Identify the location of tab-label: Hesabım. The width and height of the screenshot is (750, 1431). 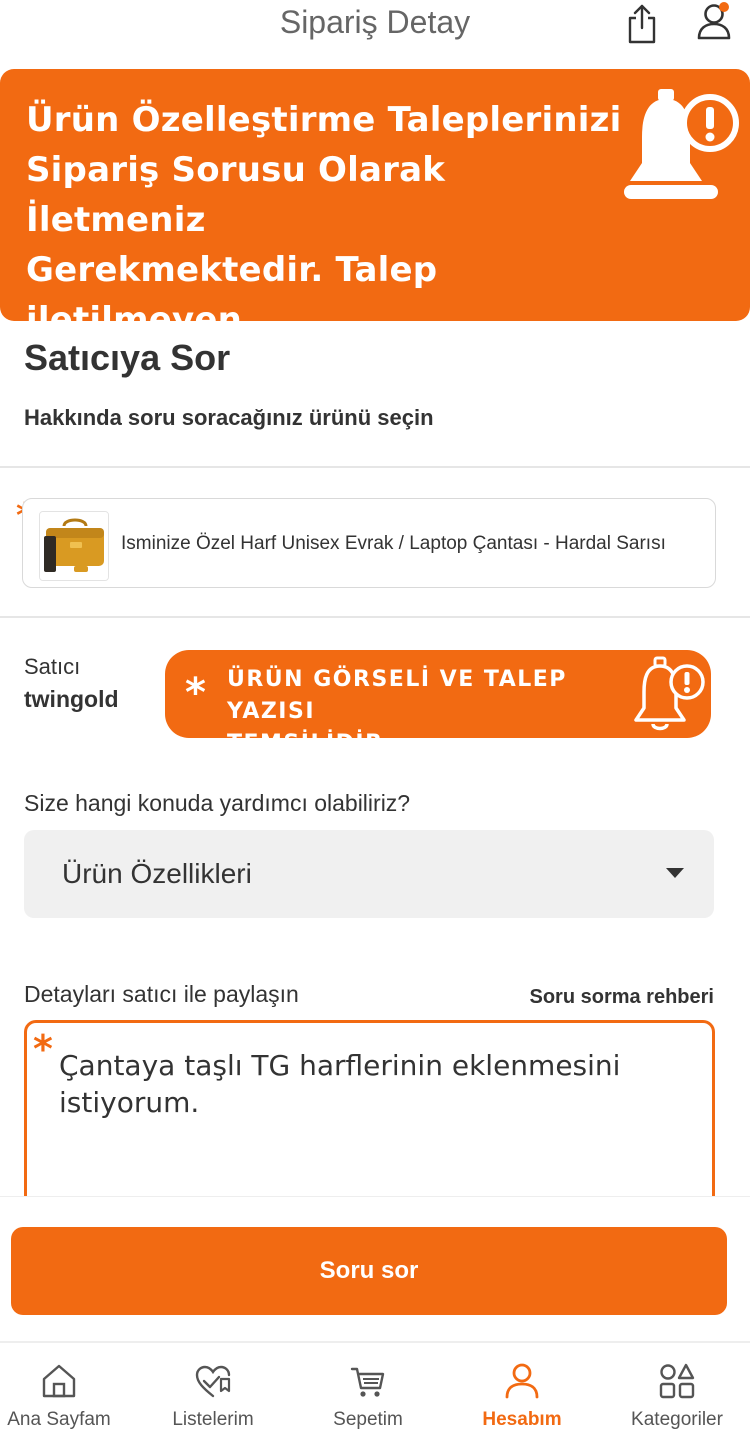
(522, 1419).